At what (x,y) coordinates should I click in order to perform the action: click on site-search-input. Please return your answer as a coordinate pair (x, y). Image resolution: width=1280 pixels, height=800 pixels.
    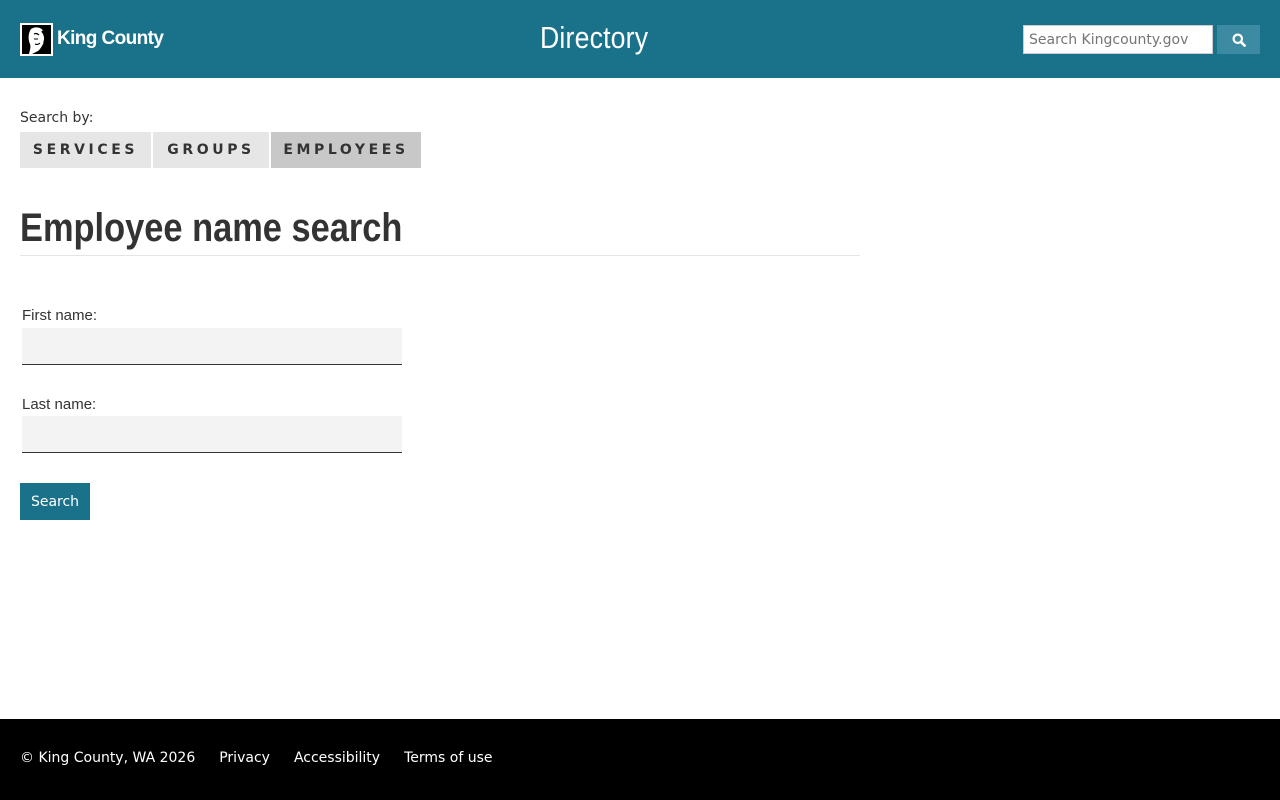
    Looking at the image, I should click on (1118, 39).